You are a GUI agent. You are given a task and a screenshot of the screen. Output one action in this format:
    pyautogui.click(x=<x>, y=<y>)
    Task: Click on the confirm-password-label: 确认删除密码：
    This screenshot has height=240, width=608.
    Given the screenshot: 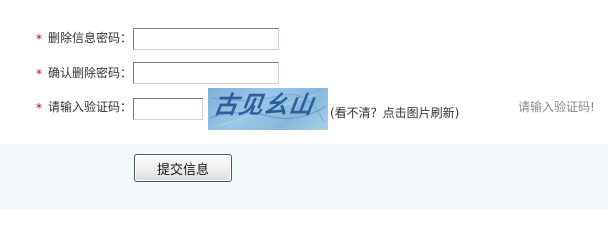 What is the action you would take?
    pyautogui.click(x=90, y=73)
    